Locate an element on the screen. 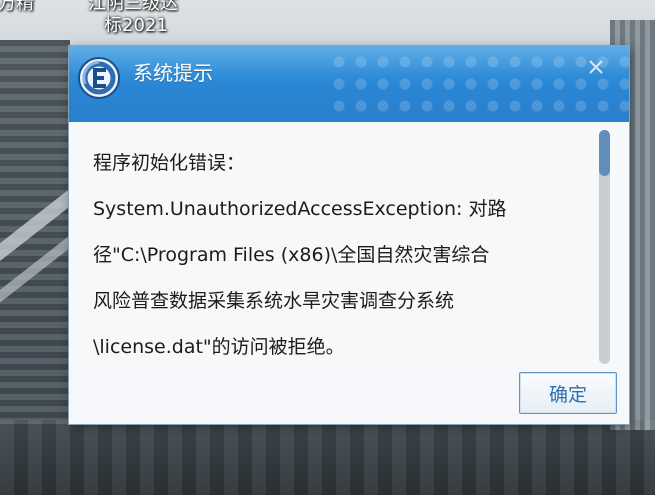 This screenshot has height=495, width=655. message-scrollbar is located at coordinates (604, 248).